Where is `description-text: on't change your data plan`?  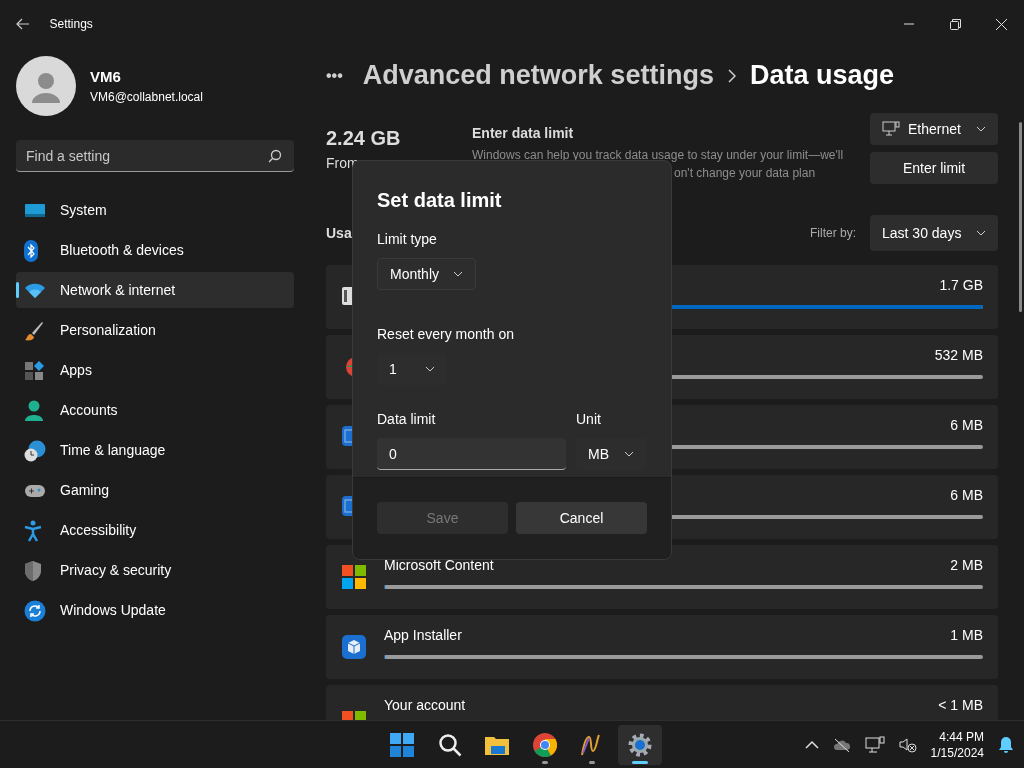 description-text: on't change your data plan is located at coordinates (745, 173).